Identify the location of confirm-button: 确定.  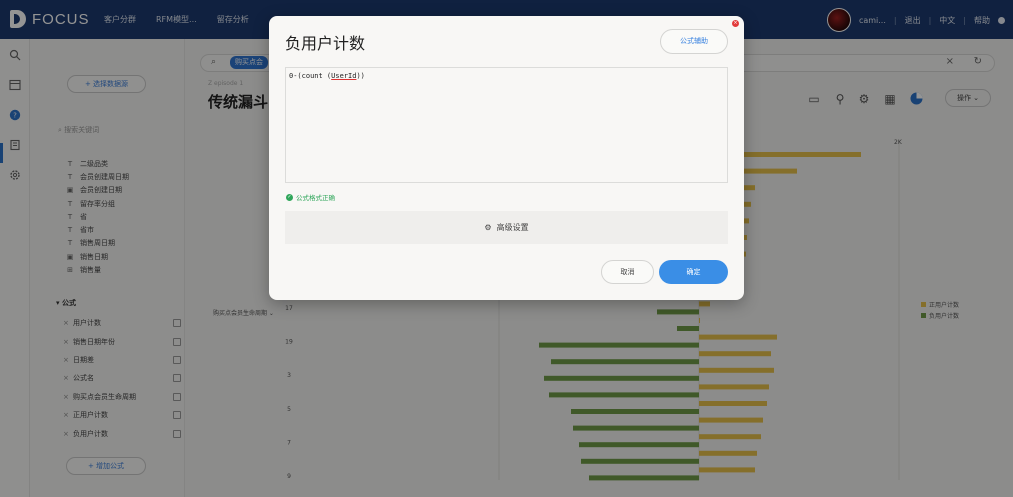
(693, 272).